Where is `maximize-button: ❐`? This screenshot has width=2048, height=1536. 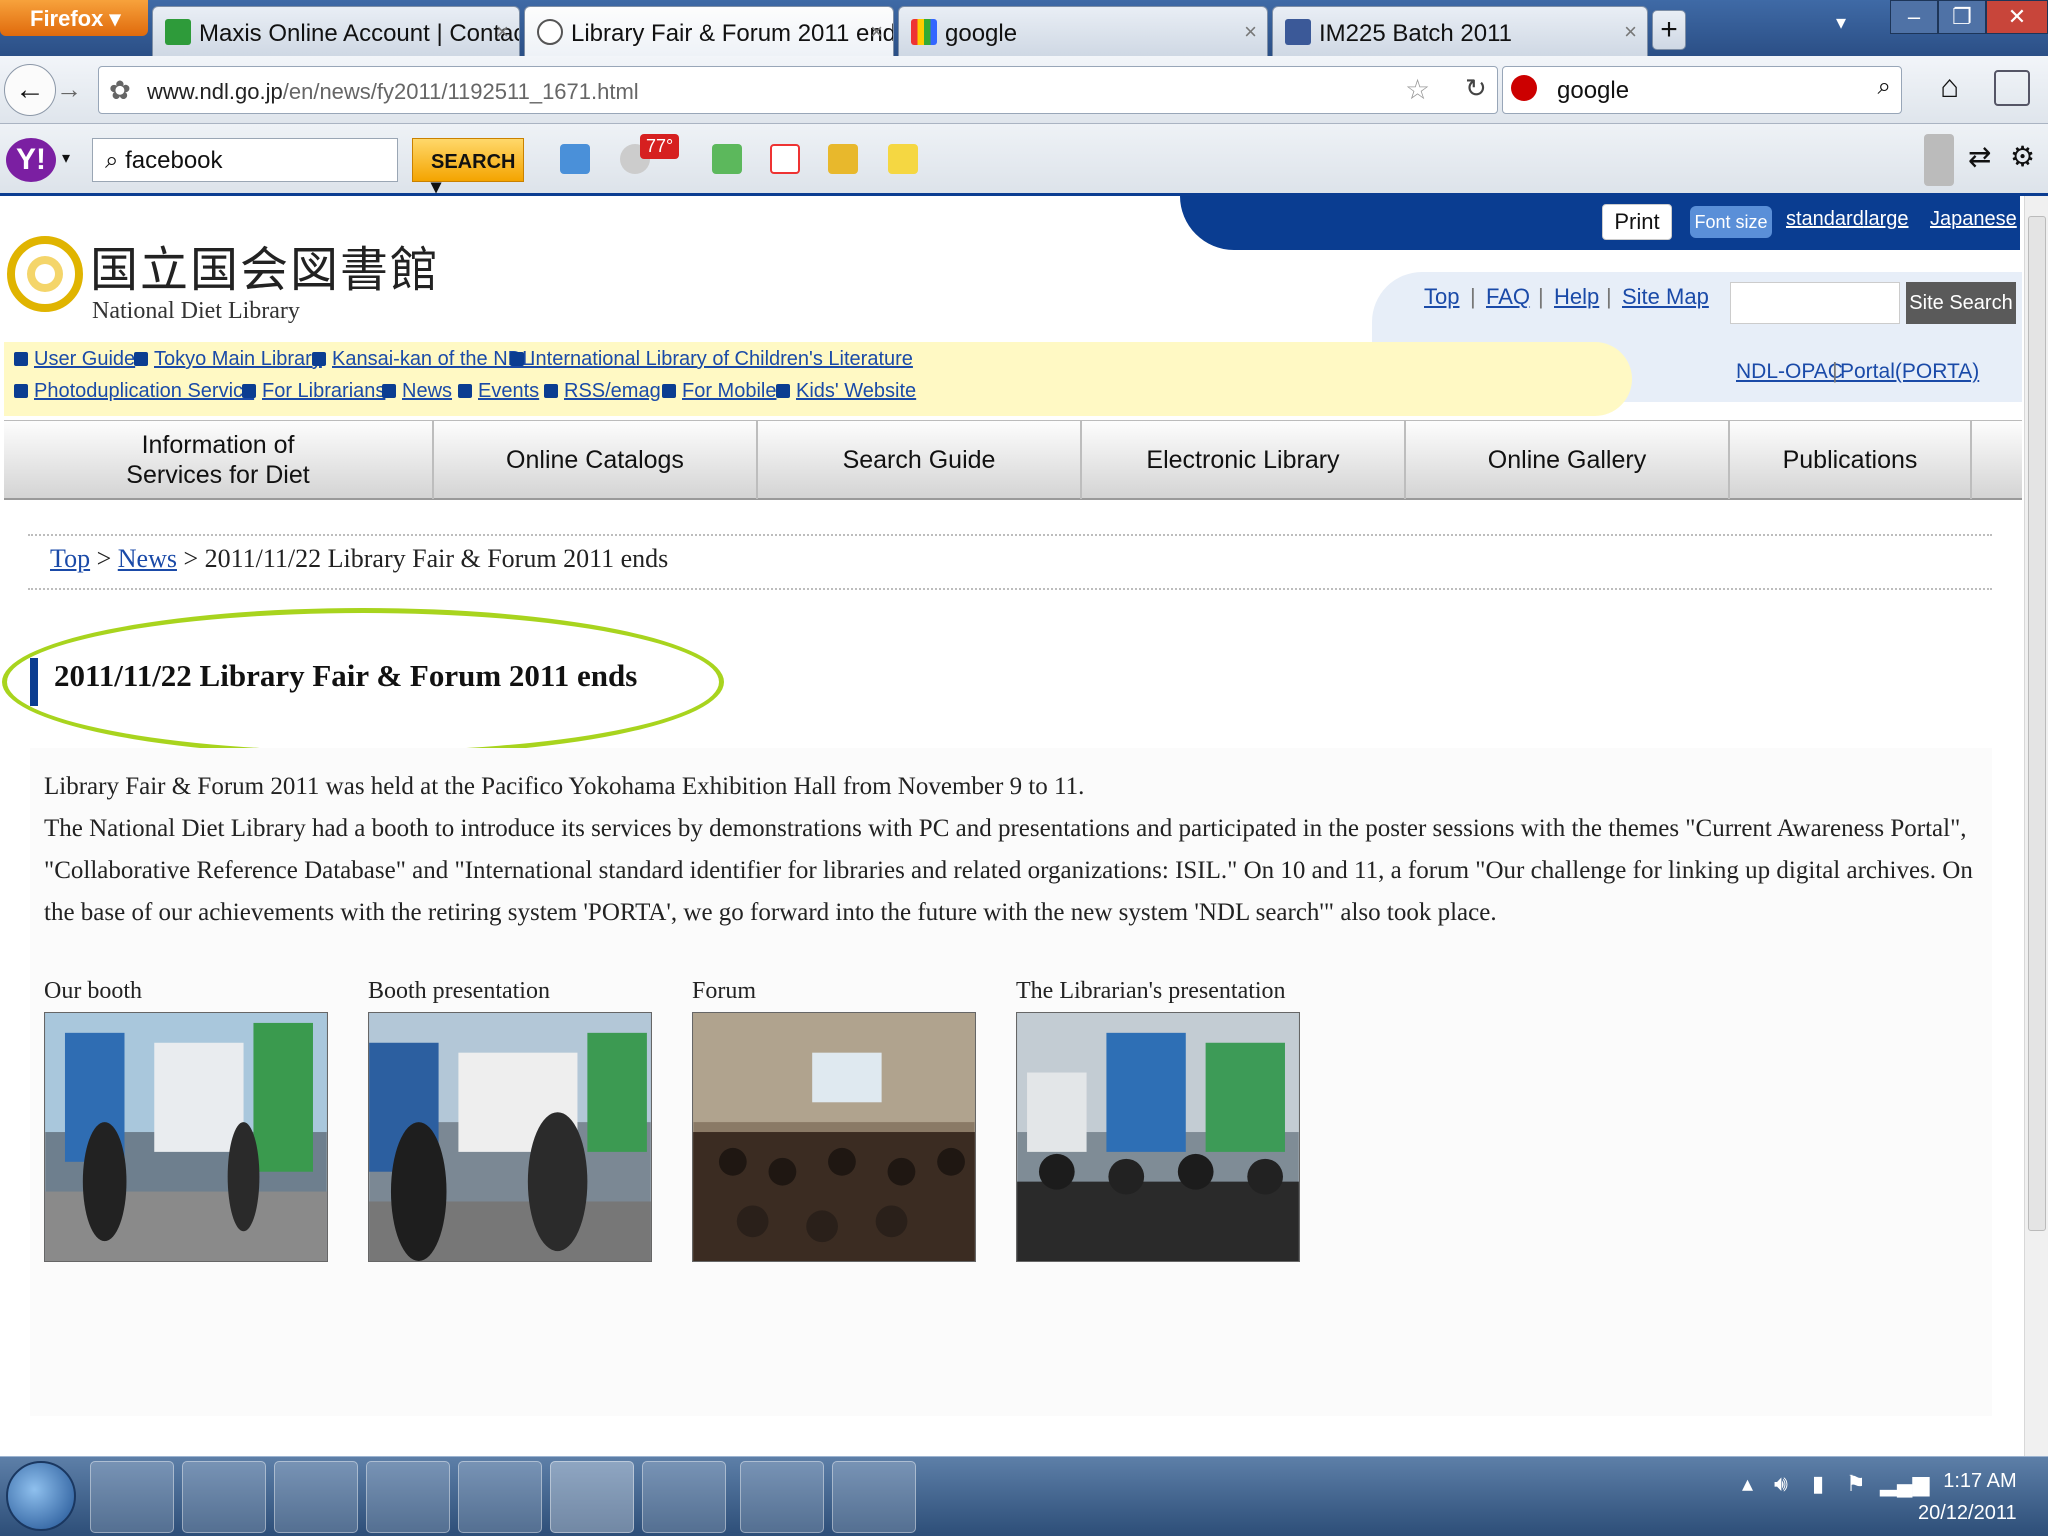
maximize-button: ❐ is located at coordinates (1962, 17).